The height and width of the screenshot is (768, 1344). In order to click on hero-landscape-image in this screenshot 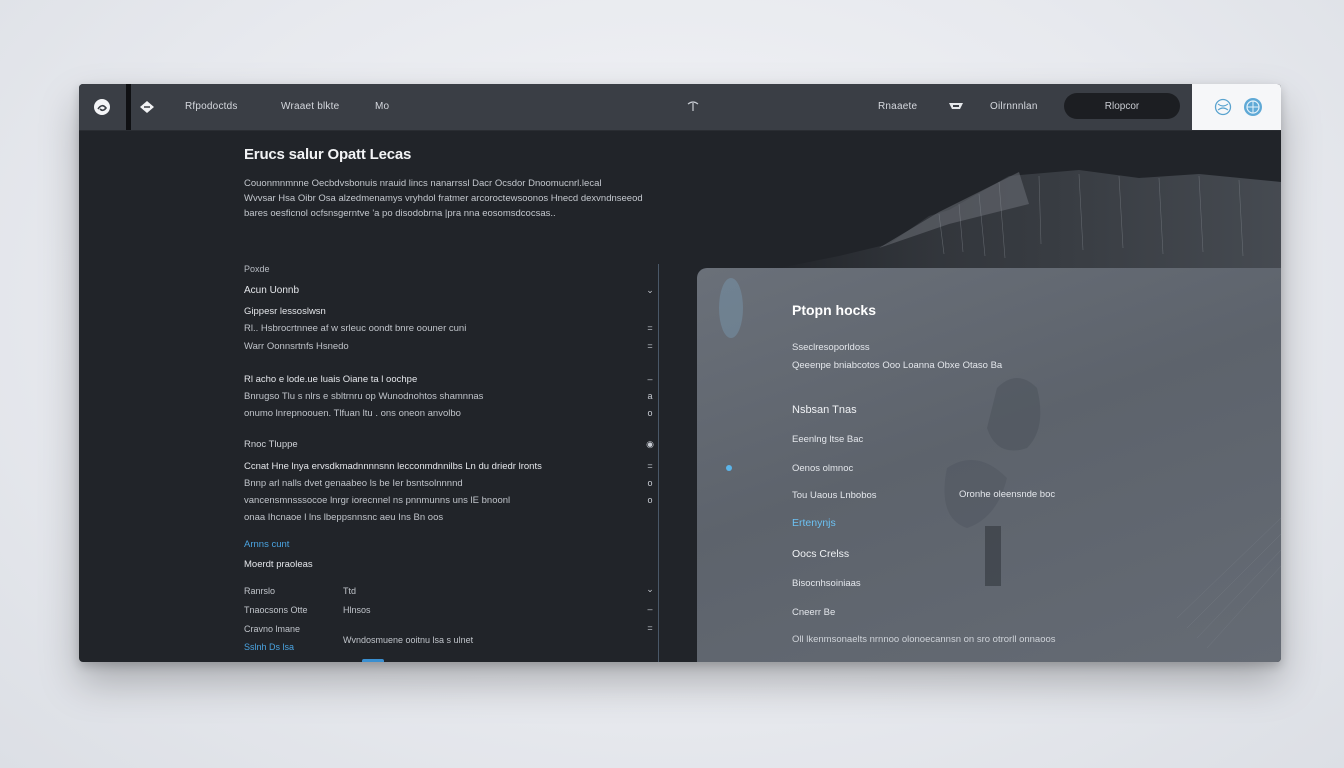, I will do `click(1030, 219)`.